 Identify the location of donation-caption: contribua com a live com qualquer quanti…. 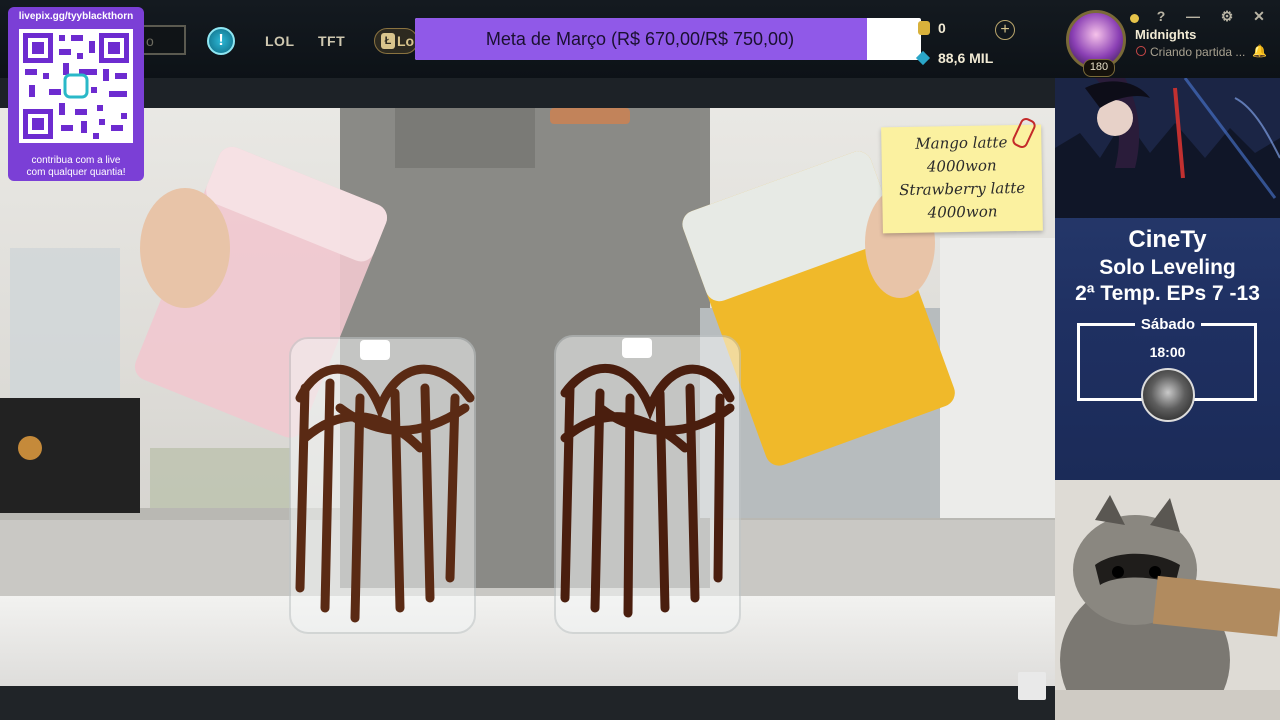
(76, 167).